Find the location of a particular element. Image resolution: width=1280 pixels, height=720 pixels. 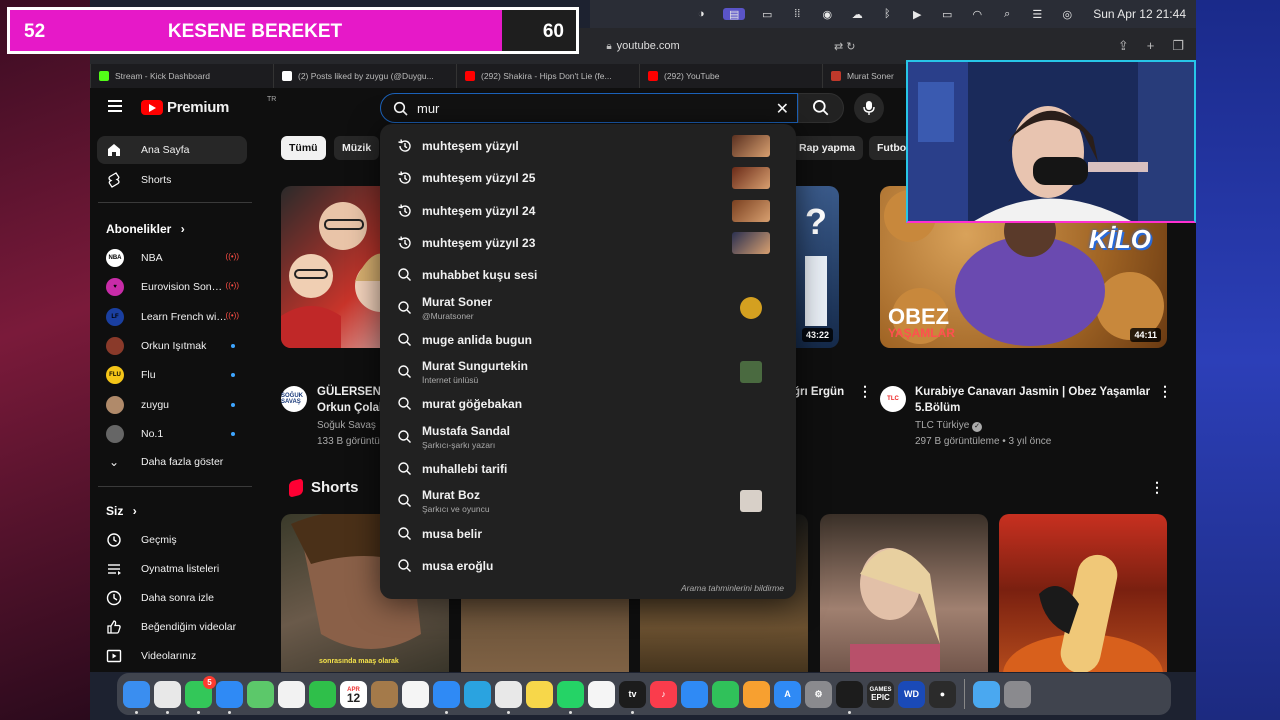

voice-search-button is located at coordinates (869, 108).